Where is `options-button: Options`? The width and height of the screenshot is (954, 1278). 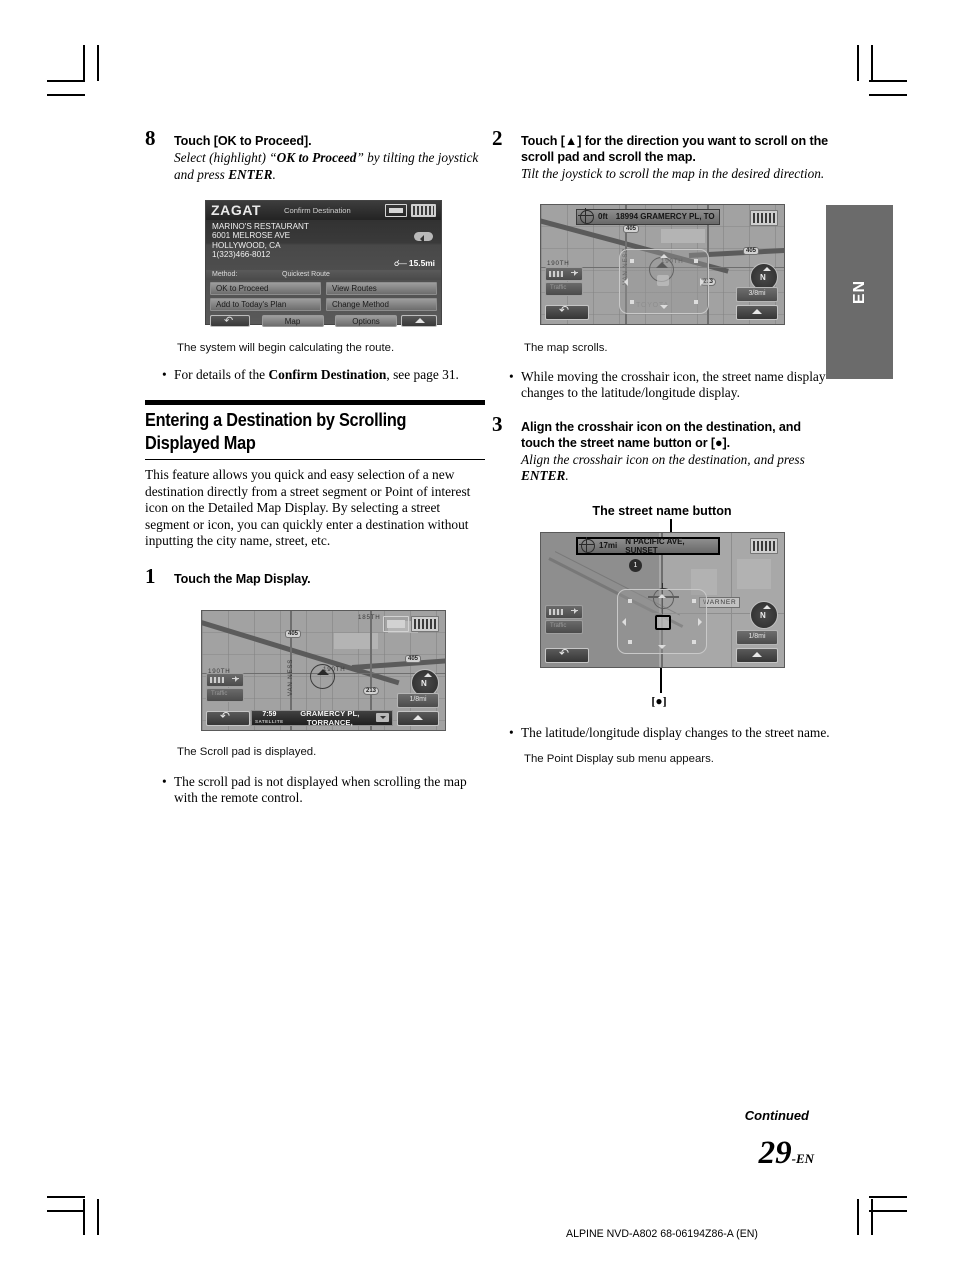 options-button: Options is located at coordinates (366, 321).